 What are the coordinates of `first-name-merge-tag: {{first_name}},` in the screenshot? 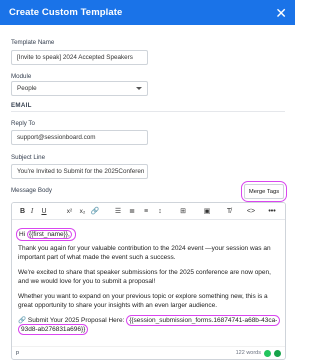 It's located at (49, 234).